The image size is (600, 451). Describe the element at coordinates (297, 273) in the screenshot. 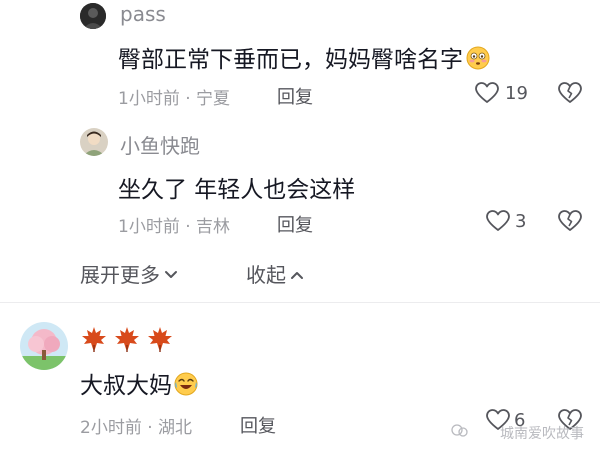

I see `chevron-up-icon` at that location.